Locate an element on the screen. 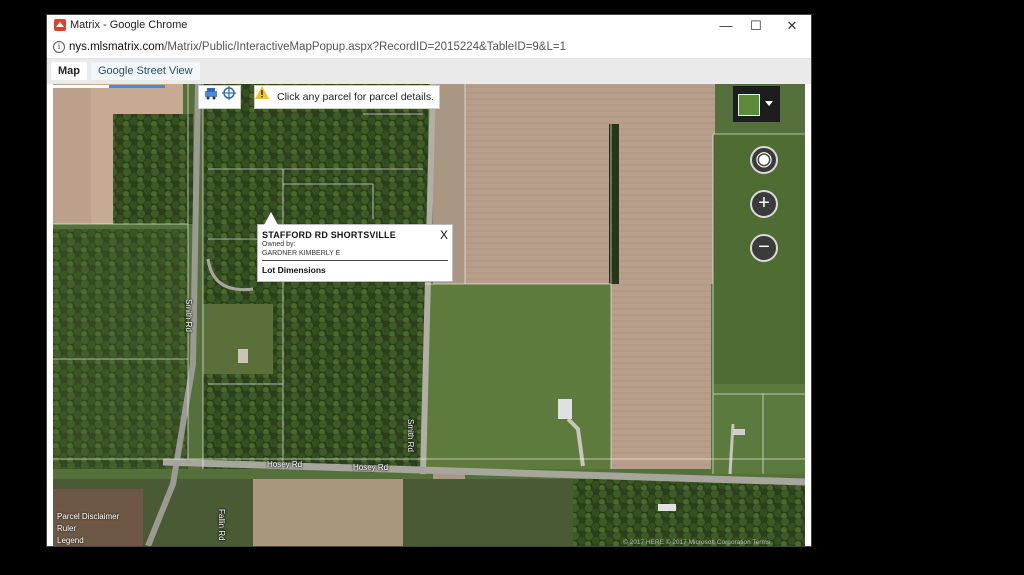  select-parcel-icon is located at coordinates (211, 93).